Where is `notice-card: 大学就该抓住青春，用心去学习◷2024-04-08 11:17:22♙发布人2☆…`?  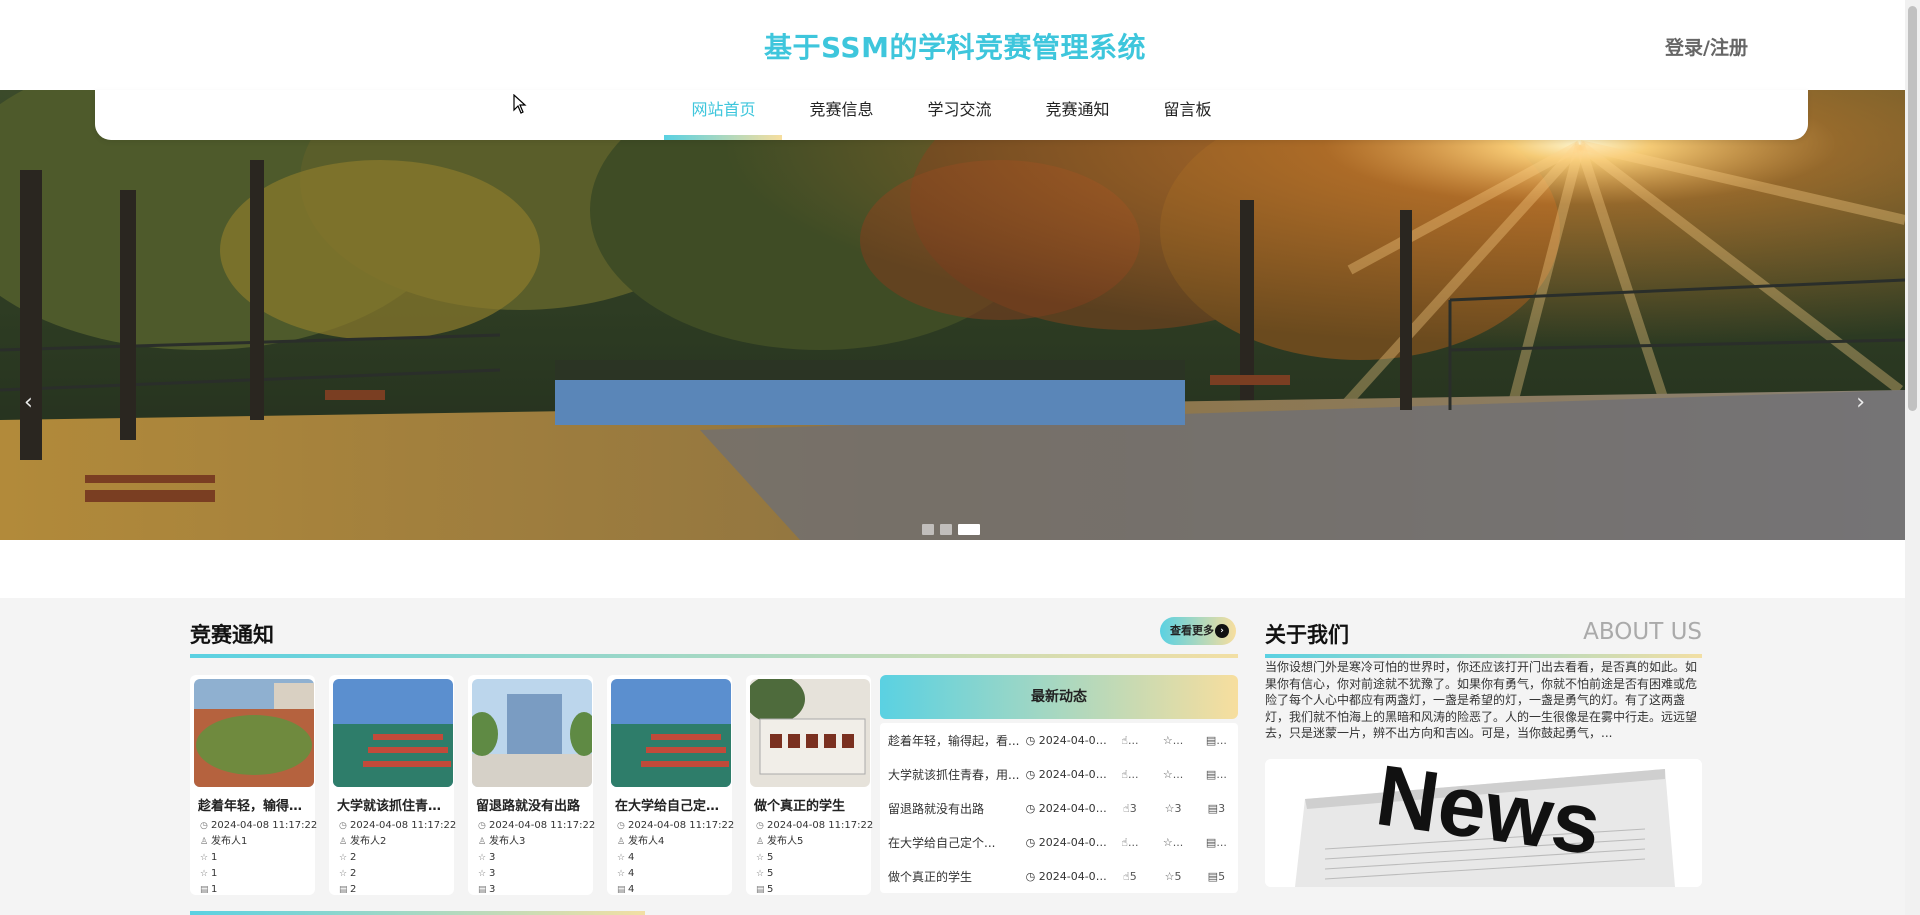 notice-card: 大学就该抓住青春，用心去学习◷2024-04-08 11:17:22♙发布人2☆… is located at coordinates (392, 786).